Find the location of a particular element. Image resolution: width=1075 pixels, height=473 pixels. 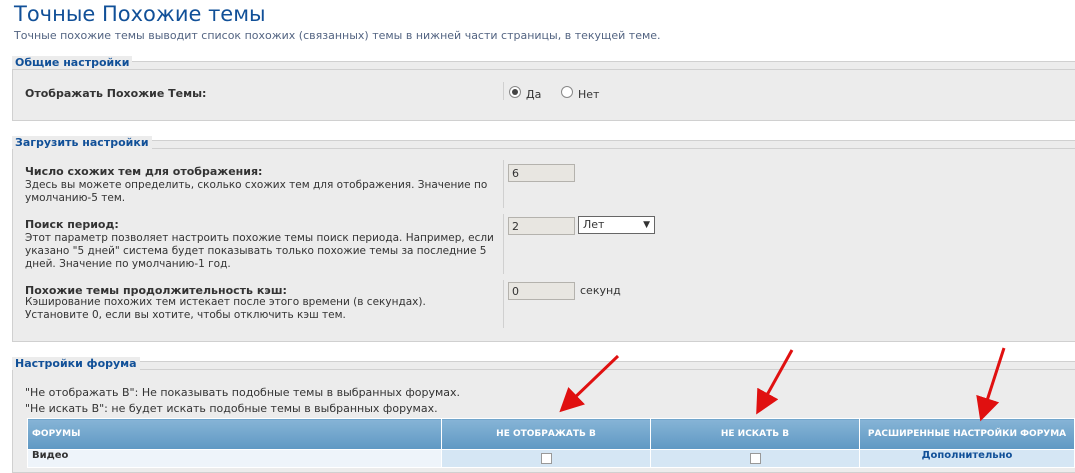

no-search-checkbox is located at coordinates (755, 458).